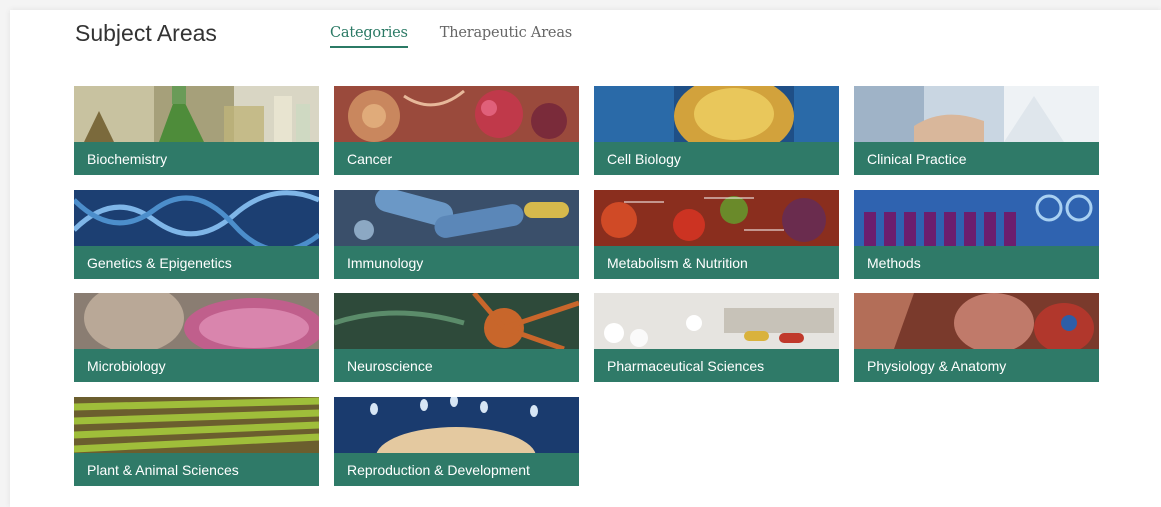 This screenshot has width=1161, height=507. Describe the element at coordinates (644, 159) in the screenshot. I see `tile-label: Cell Biology` at that location.